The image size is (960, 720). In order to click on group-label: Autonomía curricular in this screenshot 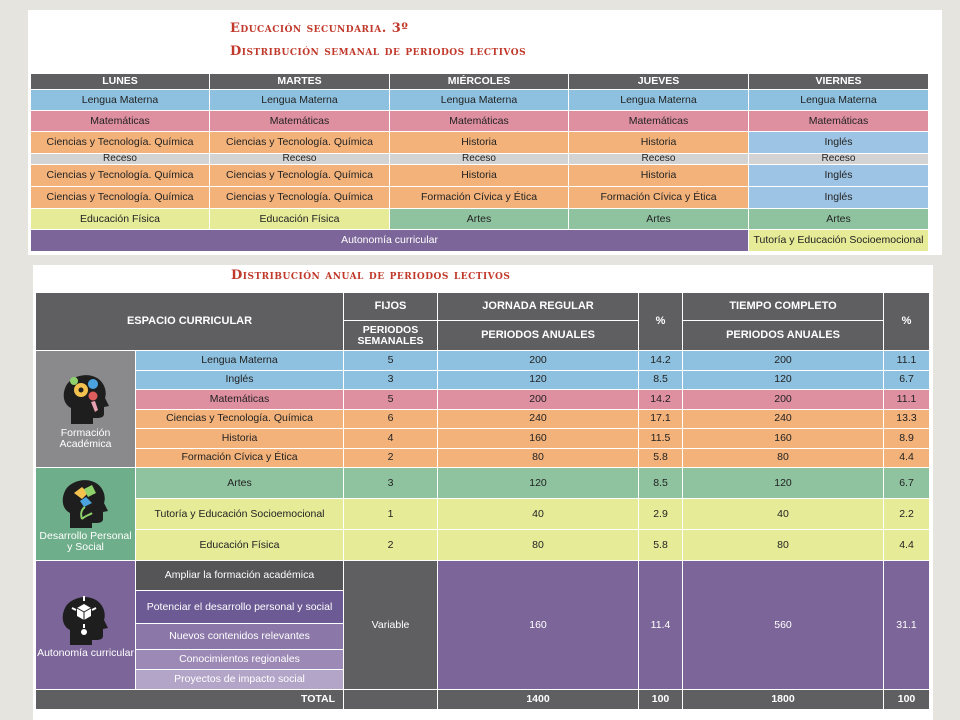, I will do `click(85, 652)`.